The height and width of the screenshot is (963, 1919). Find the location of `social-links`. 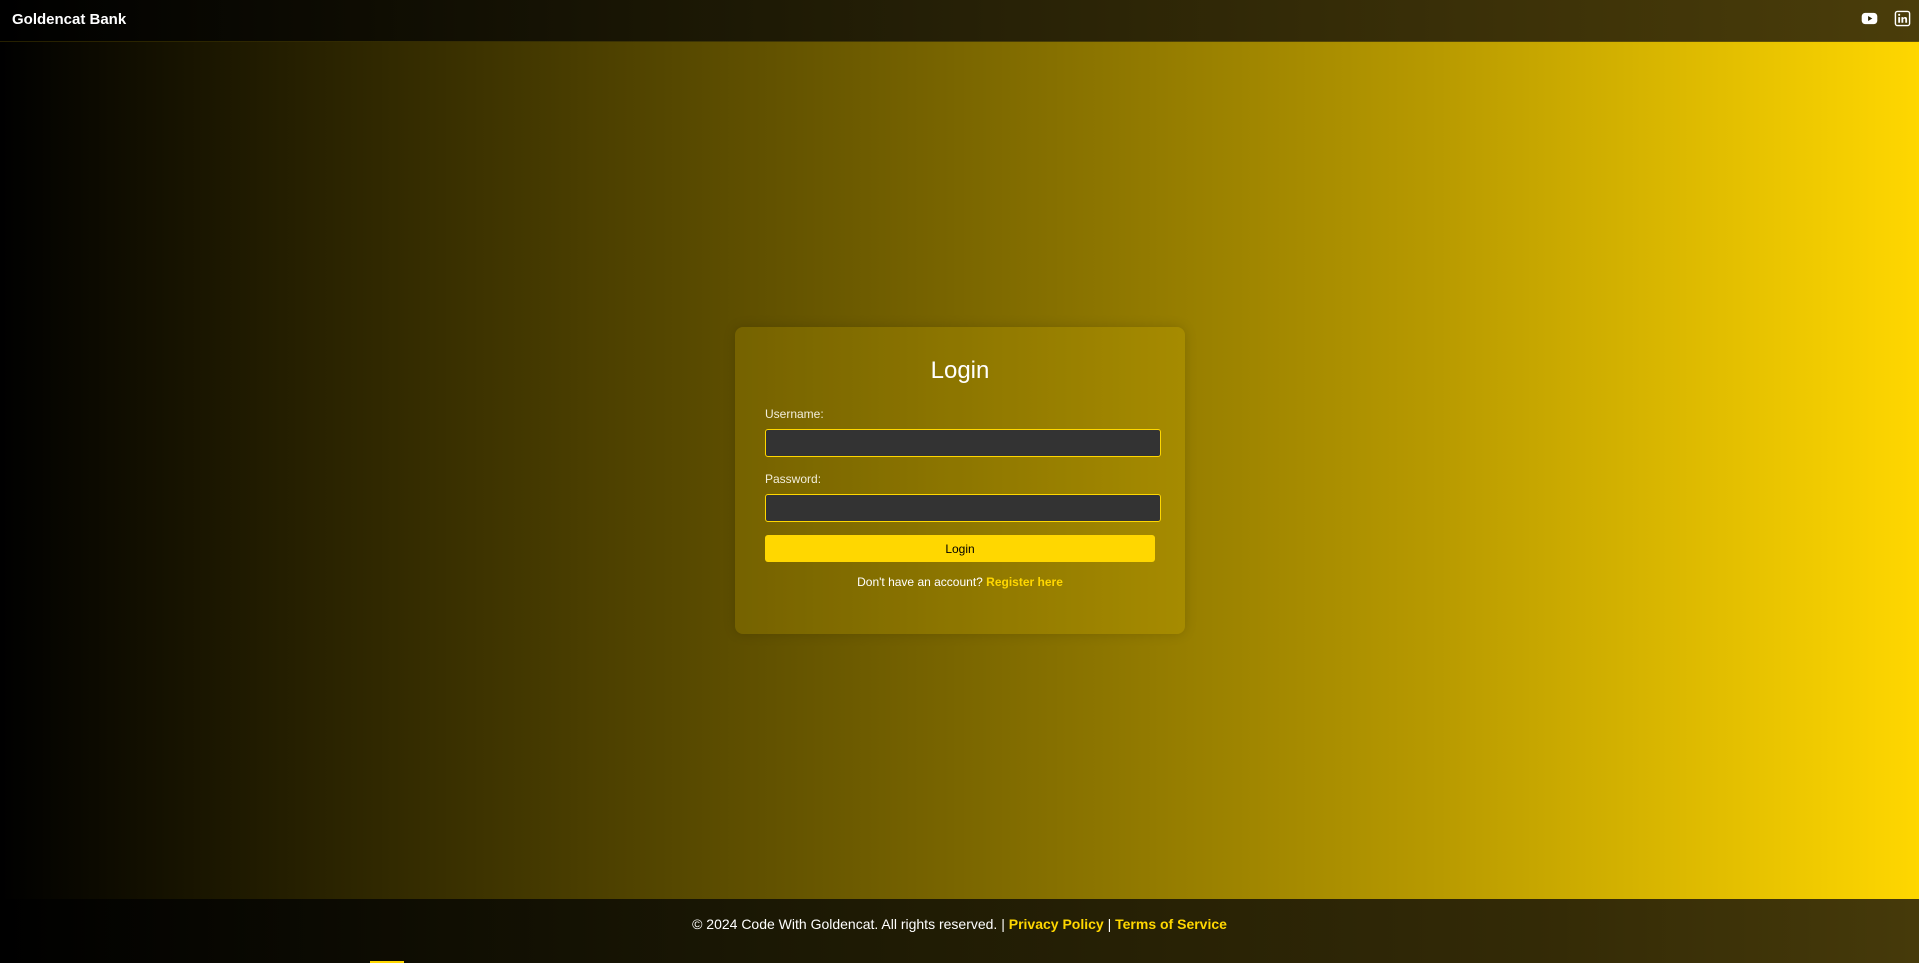

social-links is located at coordinates (1886, 18).